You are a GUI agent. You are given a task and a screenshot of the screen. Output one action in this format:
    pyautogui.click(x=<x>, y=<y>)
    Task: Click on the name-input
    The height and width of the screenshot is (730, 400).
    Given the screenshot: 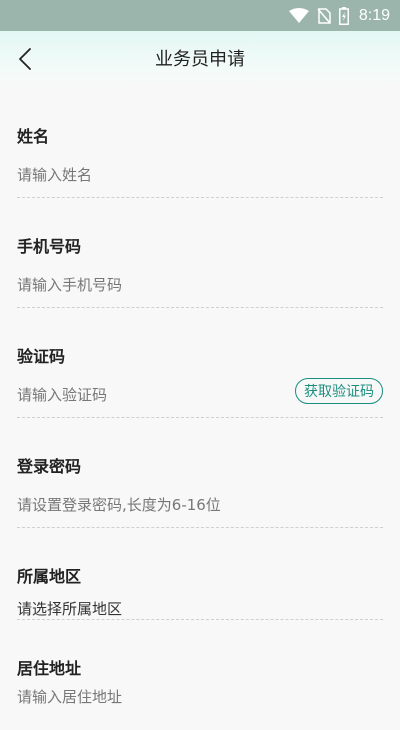 What is the action you would take?
    pyautogui.click(x=147, y=175)
    